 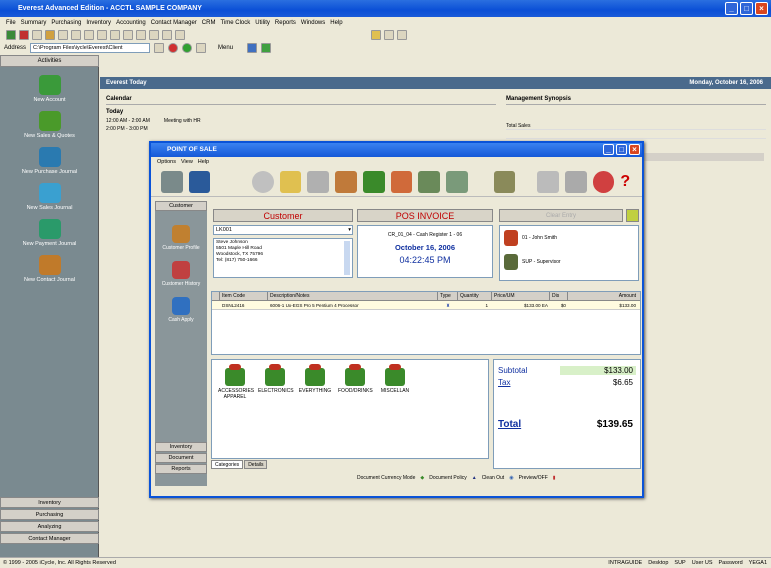 I want to click on sidebar-item: New Payment Journal, so click(x=49, y=233).